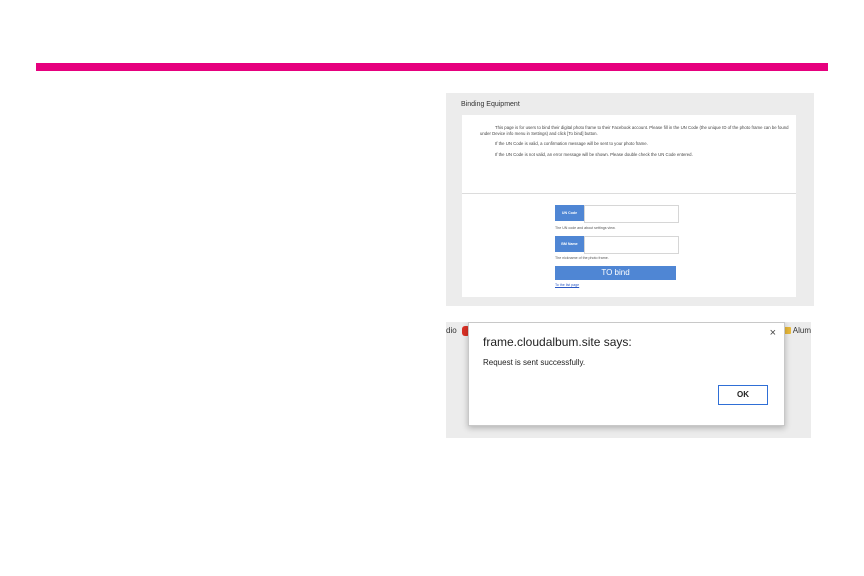 This screenshot has width=864, height=576. I want to click on dialog-title: frame.cloudalbum.site says:, so click(557, 342).